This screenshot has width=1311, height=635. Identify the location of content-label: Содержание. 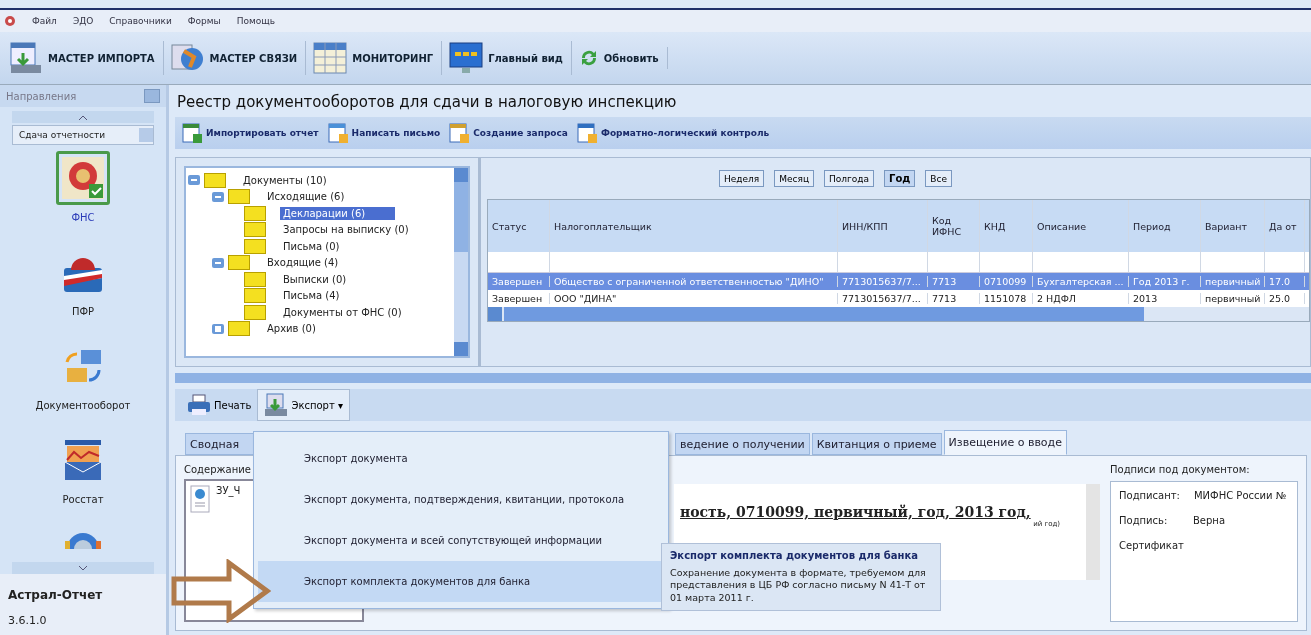
(218, 469).